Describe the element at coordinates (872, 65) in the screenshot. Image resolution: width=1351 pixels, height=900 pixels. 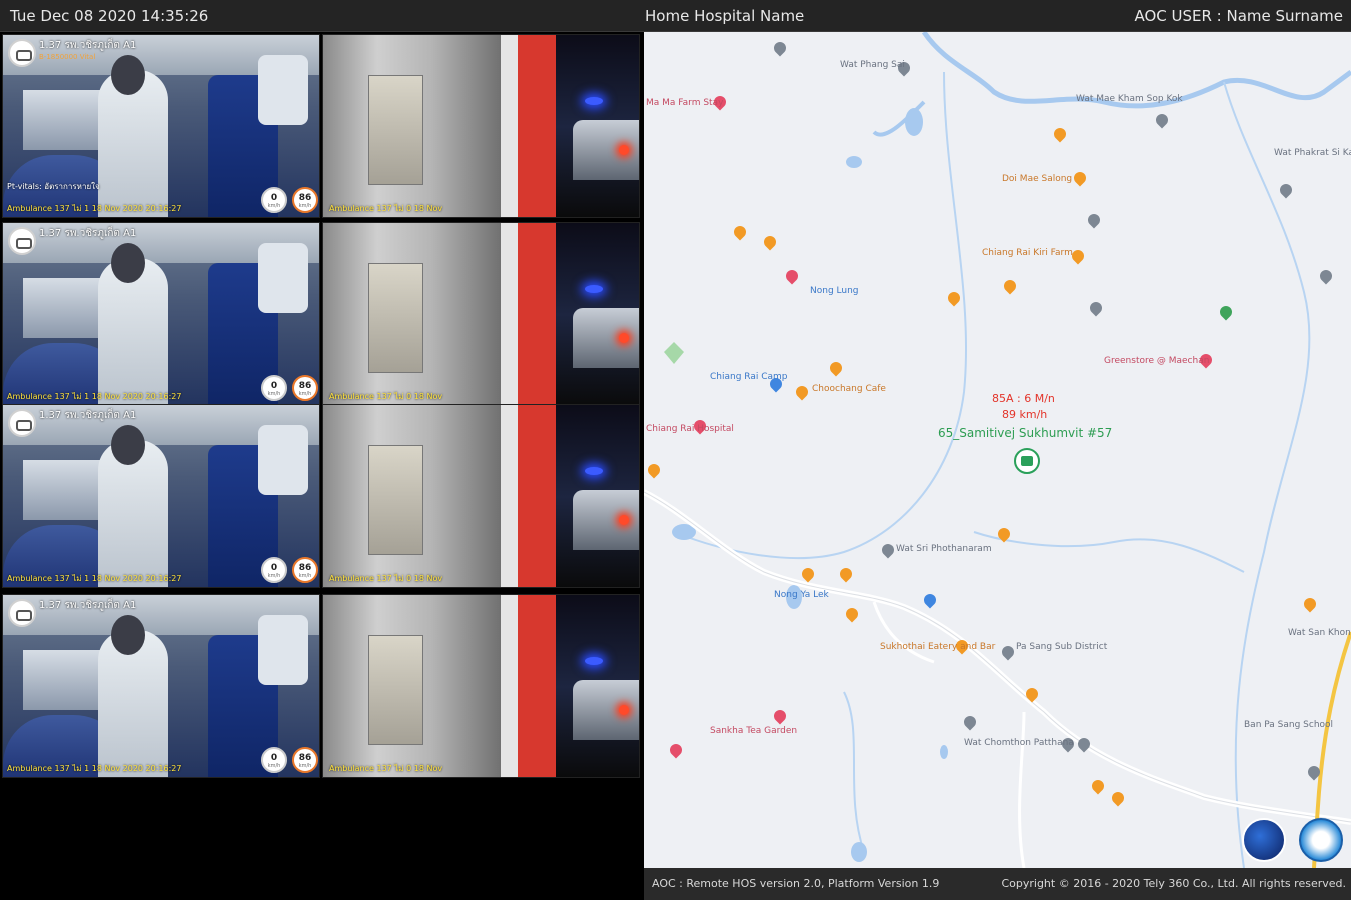
I see `place-label: Wat Phang Sai` at that location.